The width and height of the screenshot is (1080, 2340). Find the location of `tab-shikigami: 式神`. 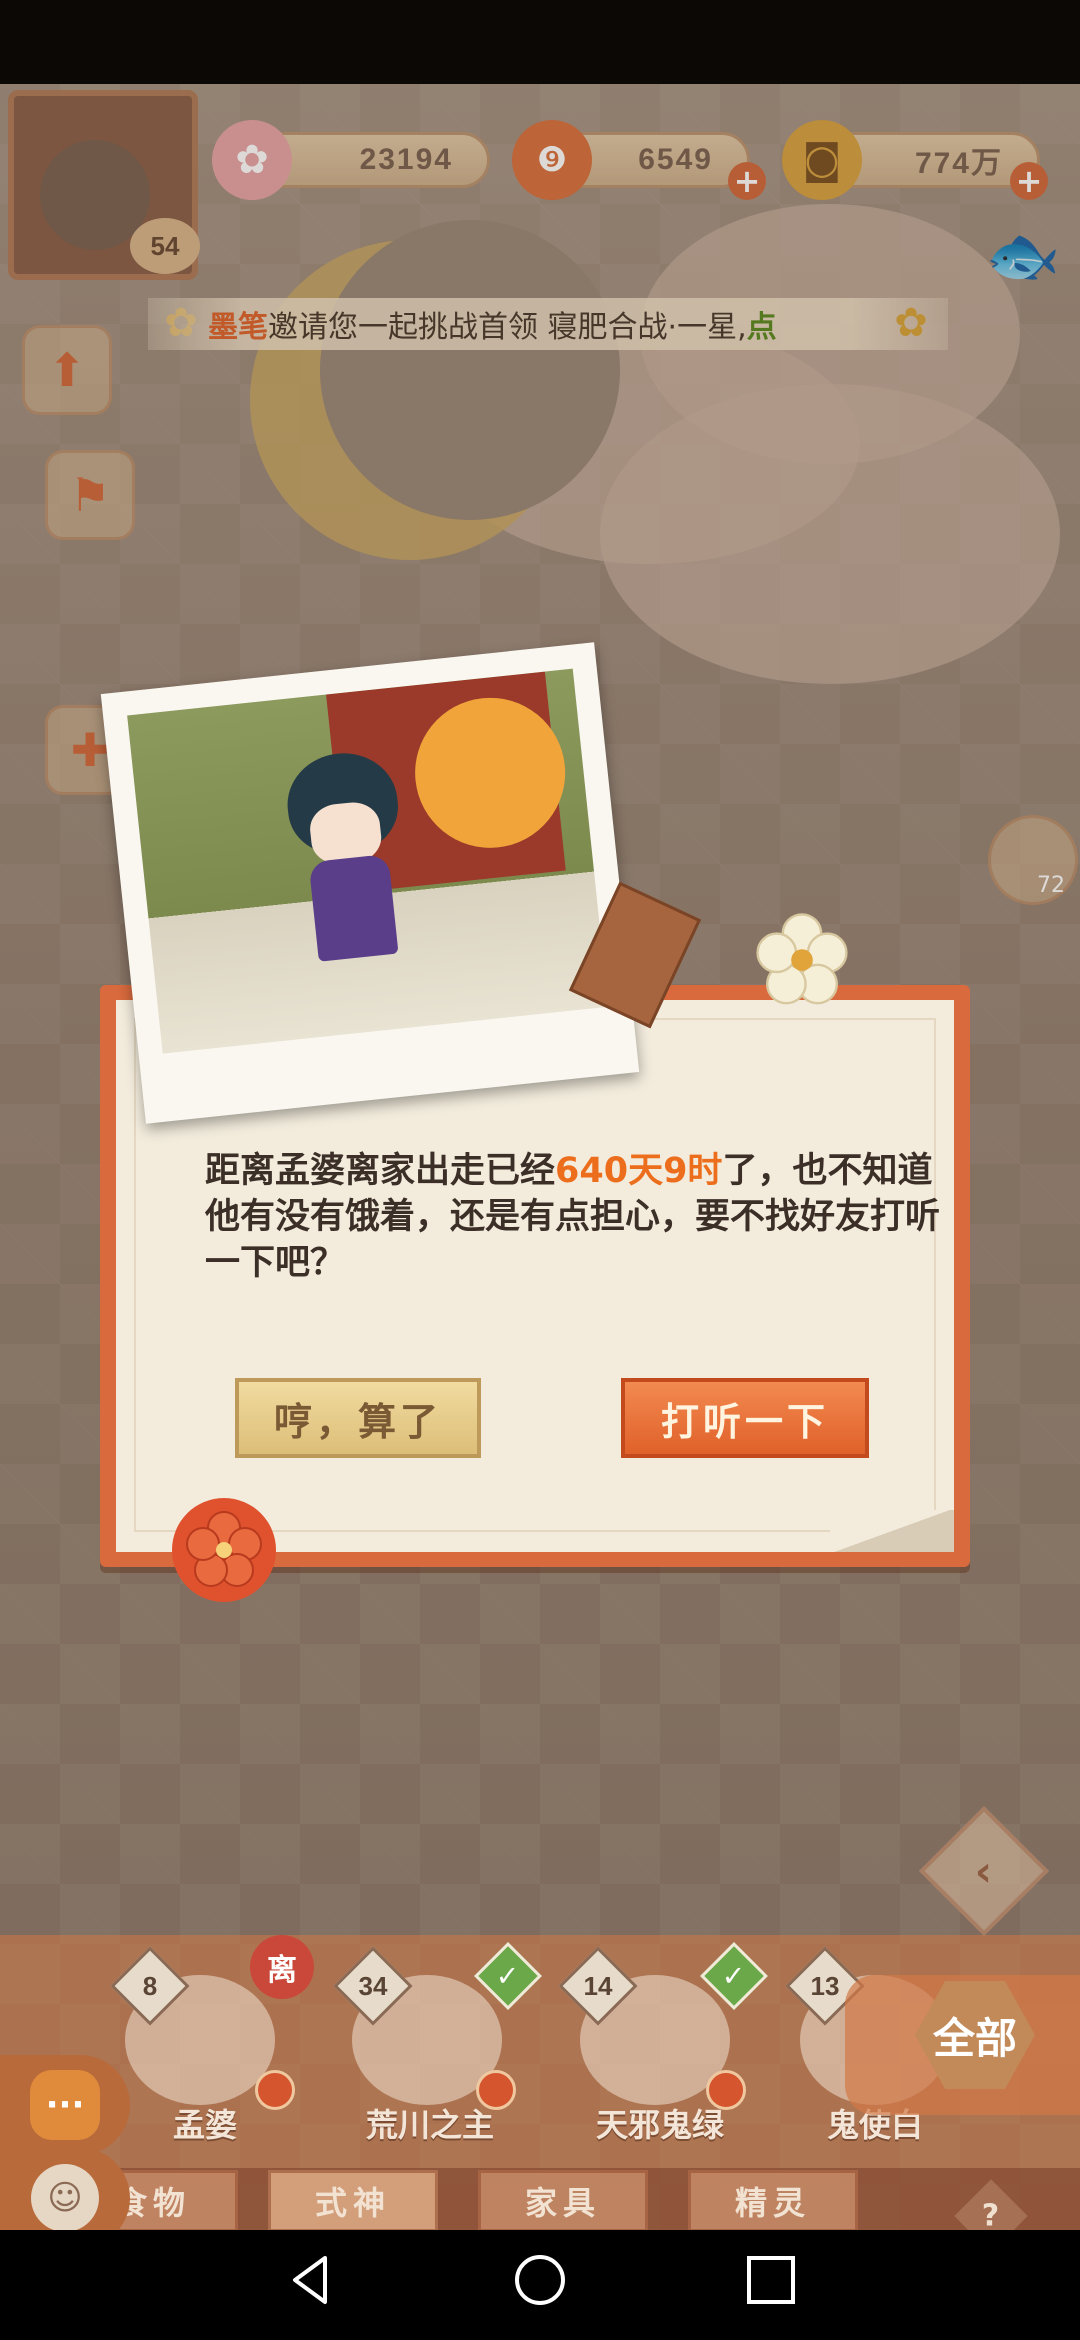

tab-shikigami: 式神 is located at coordinates (353, 2201).